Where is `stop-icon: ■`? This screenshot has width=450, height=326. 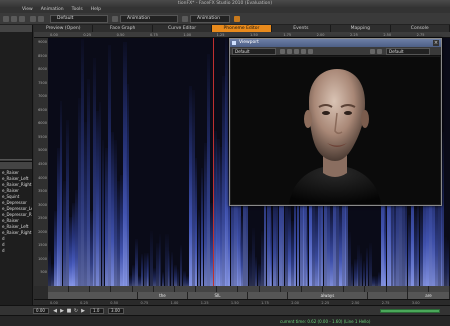
stop-icon: ■ is located at coordinates (69, 311).